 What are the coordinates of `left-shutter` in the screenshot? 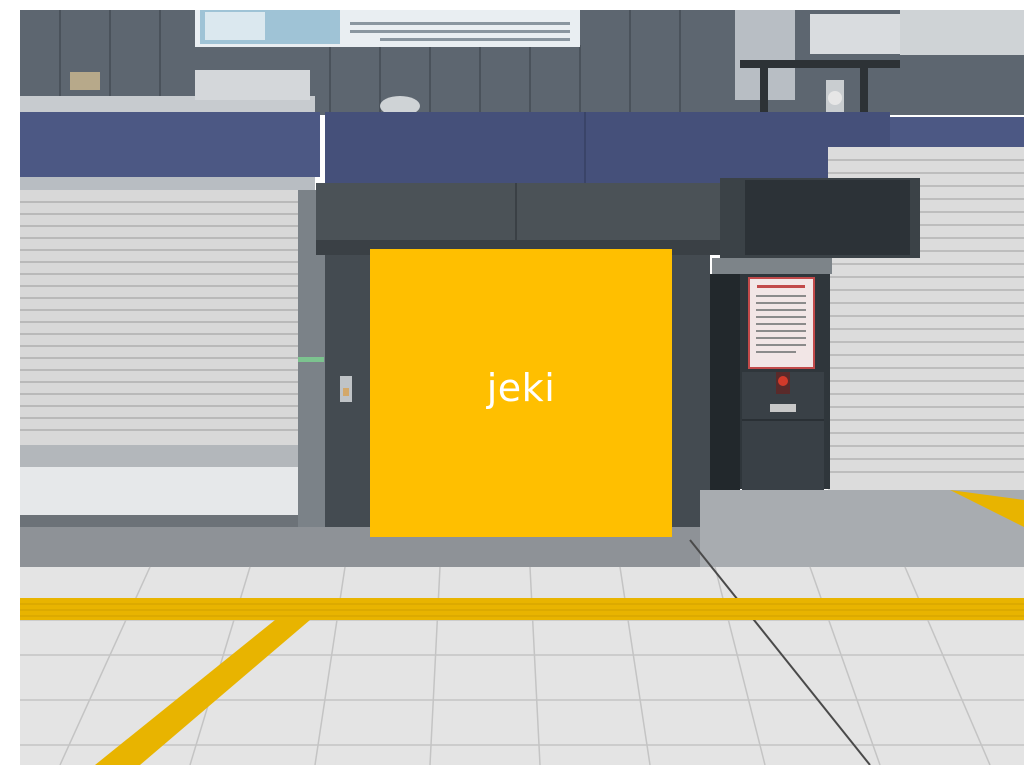 It's located at (160, 358).